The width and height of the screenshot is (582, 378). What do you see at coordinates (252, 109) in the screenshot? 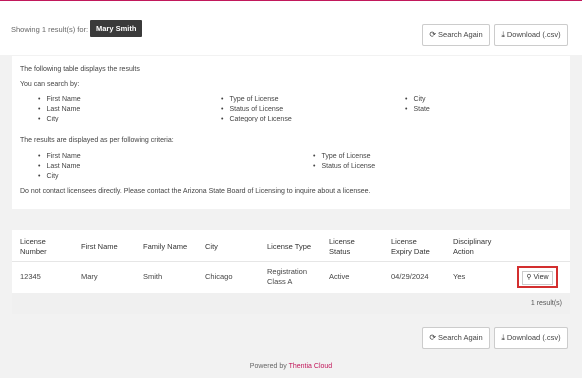
I see `search-by-item: Status of License` at bounding box center [252, 109].